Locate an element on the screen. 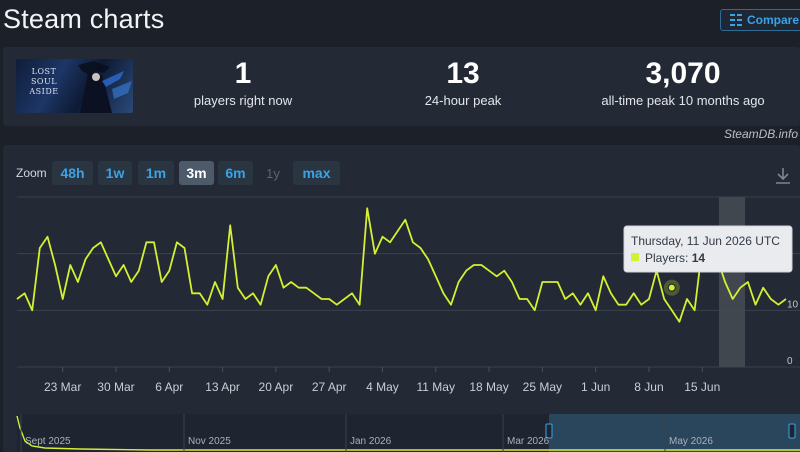 This screenshot has width=800, height=452. navigator-label: Jan 2026 is located at coordinates (371, 441).